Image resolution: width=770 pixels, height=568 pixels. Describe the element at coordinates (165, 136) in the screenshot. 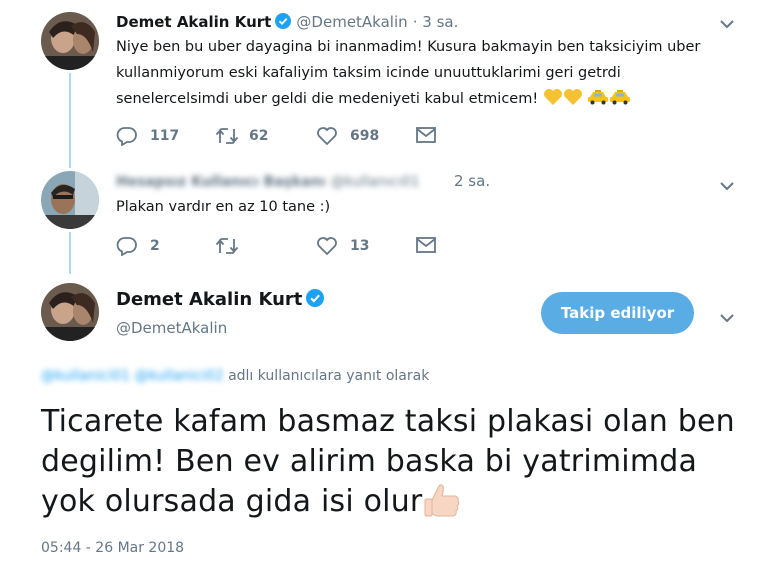

I see `reply-count: 117` at that location.